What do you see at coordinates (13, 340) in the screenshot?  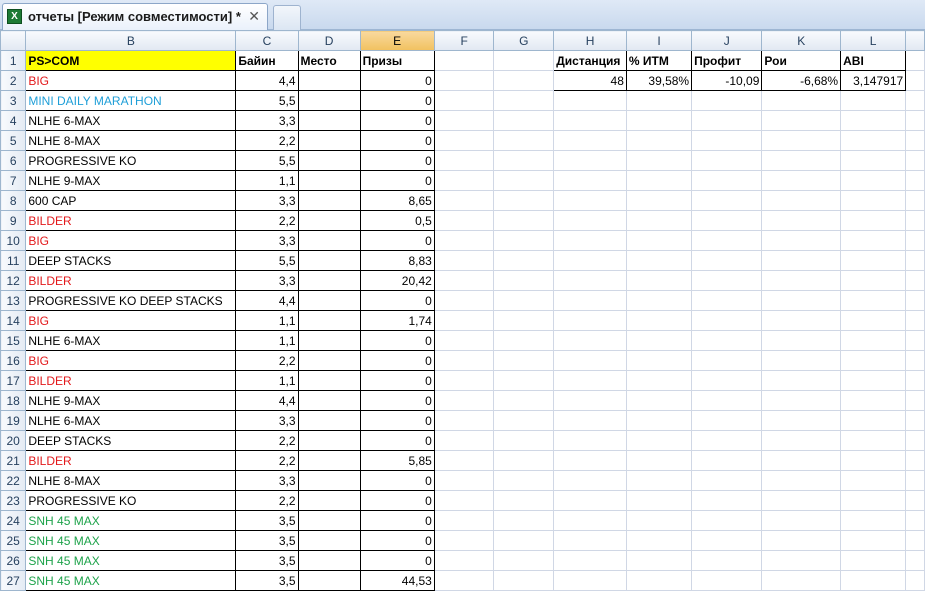 I see `row-header: 15` at bounding box center [13, 340].